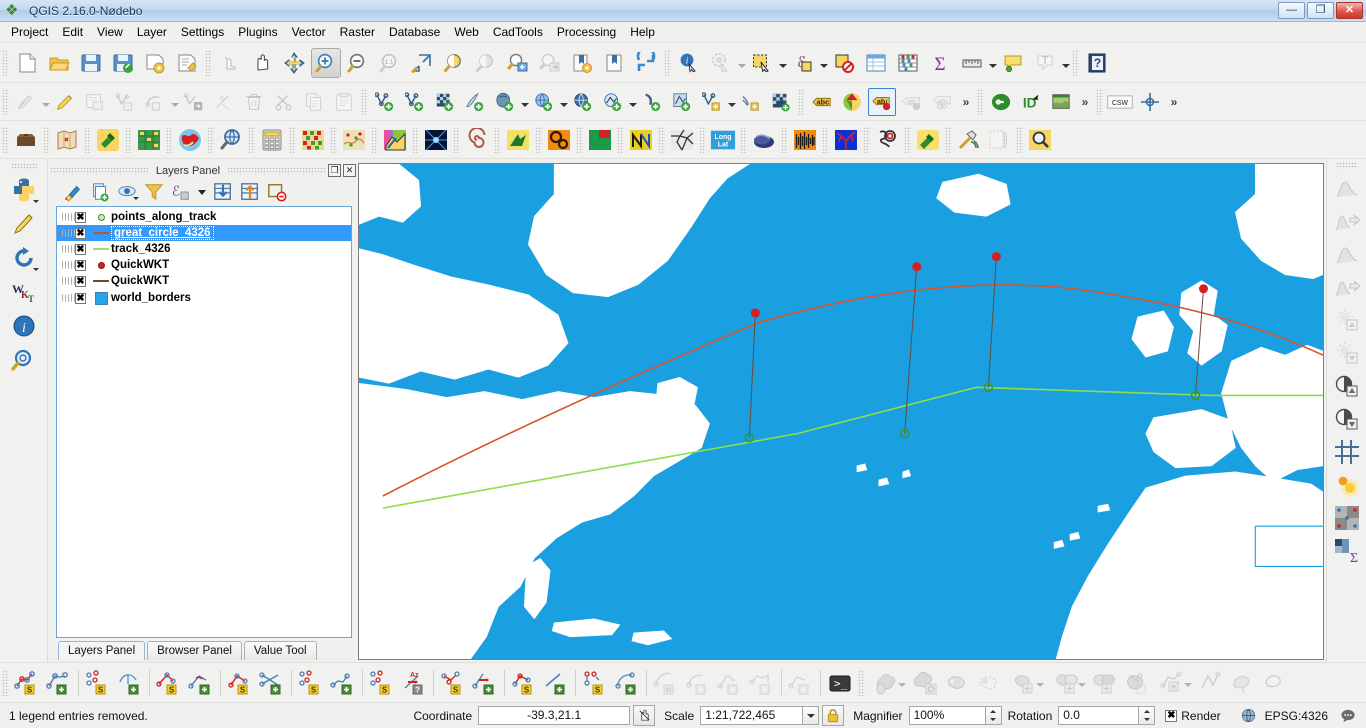 Image resolution: width=1366 pixels, height=728 pixels. What do you see at coordinates (550, 63) in the screenshot?
I see `zoom-next-icon` at bounding box center [550, 63].